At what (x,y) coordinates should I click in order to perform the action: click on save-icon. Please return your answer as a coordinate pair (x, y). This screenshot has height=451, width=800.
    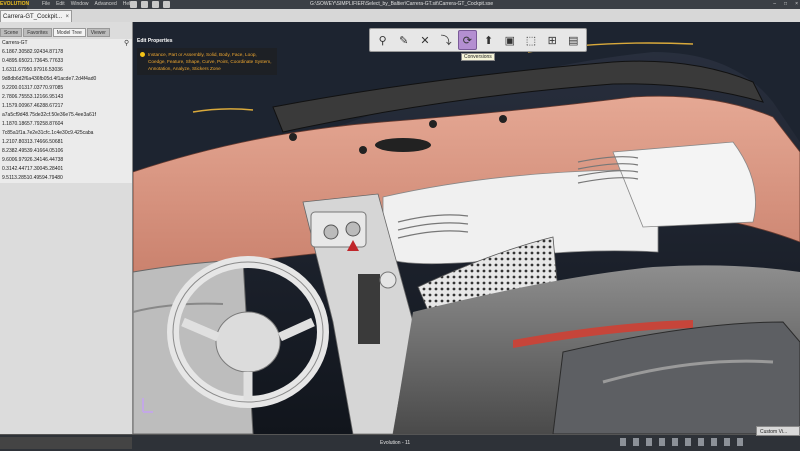
    Looking at the image, I should click on (144, 4).